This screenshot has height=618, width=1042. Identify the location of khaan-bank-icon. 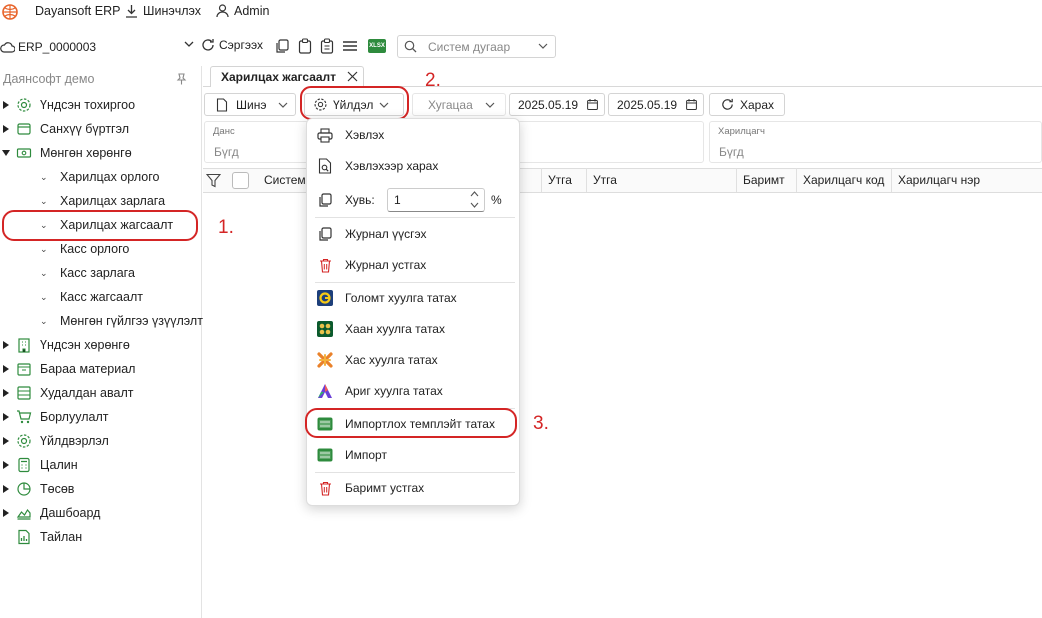
(325, 329).